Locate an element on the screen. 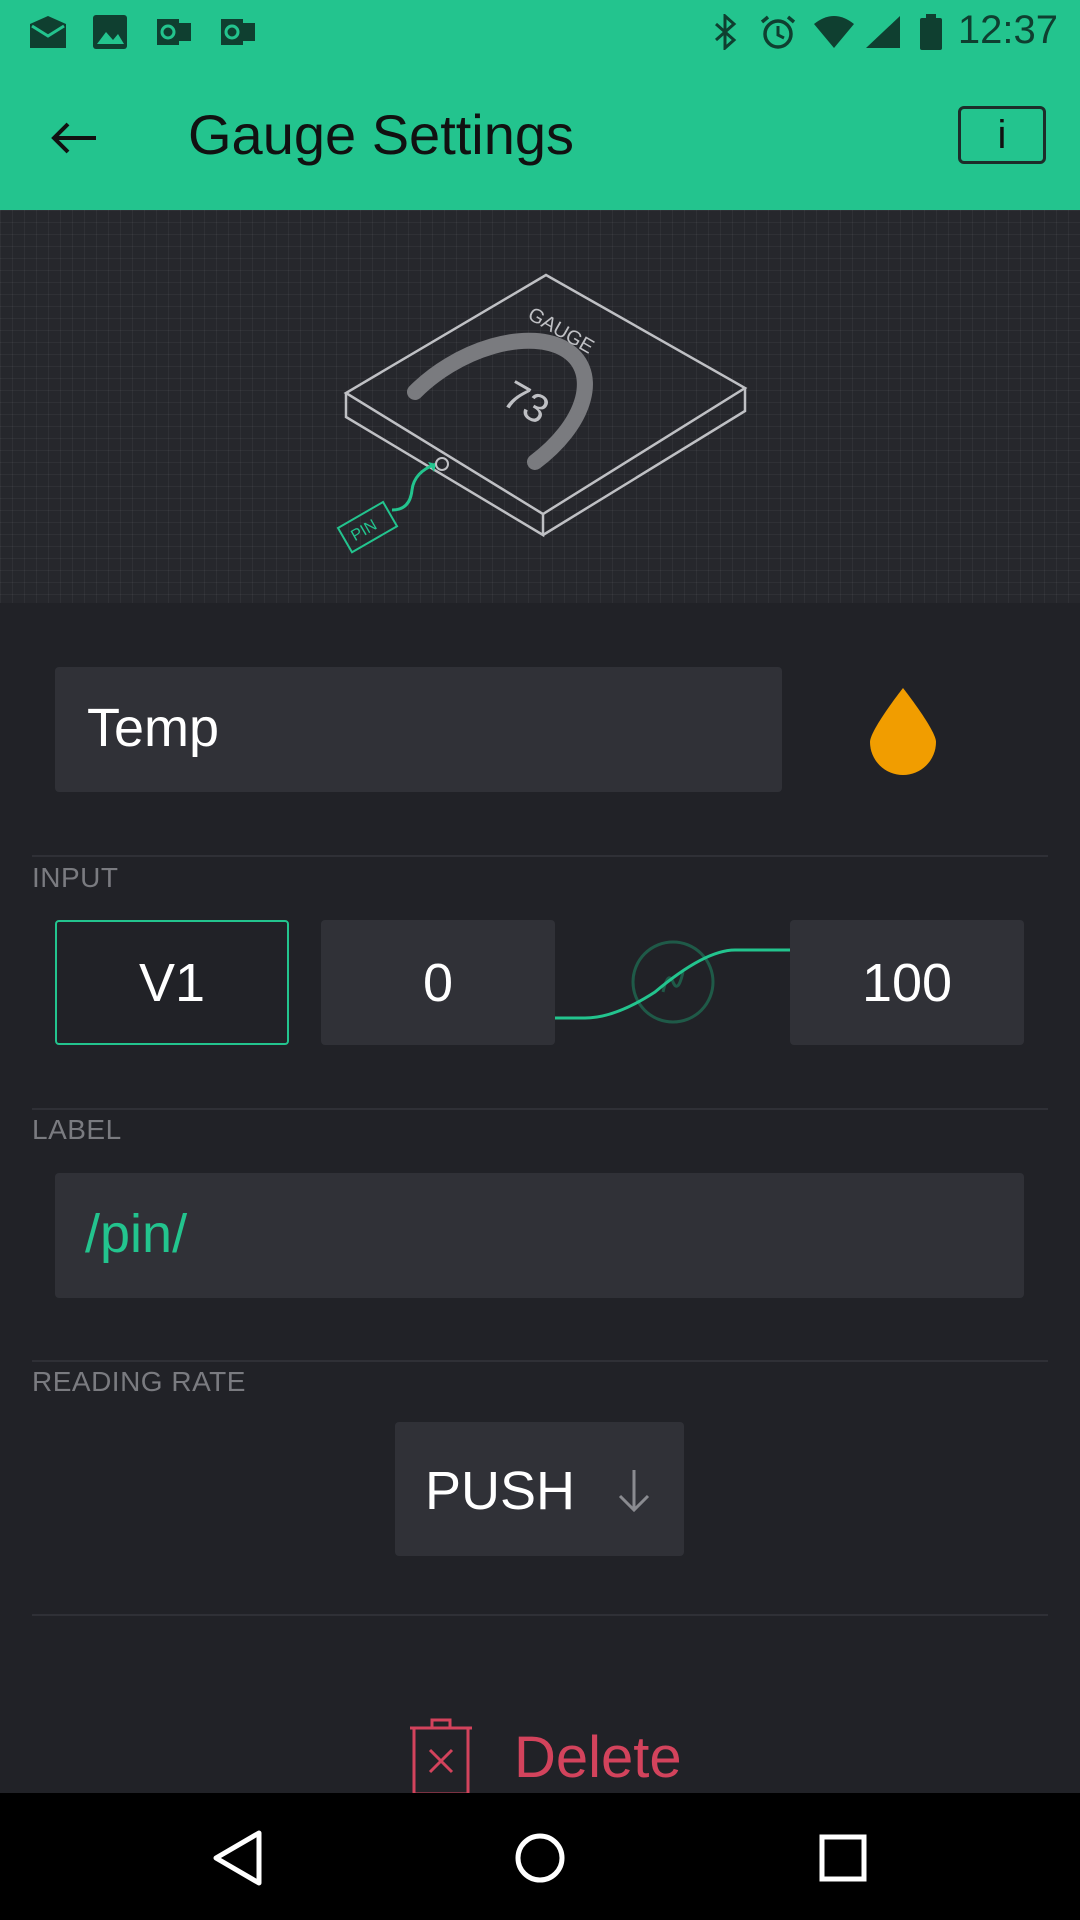 This screenshot has width=1080, height=1920. info-button: i is located at coordinates (1002, 135).